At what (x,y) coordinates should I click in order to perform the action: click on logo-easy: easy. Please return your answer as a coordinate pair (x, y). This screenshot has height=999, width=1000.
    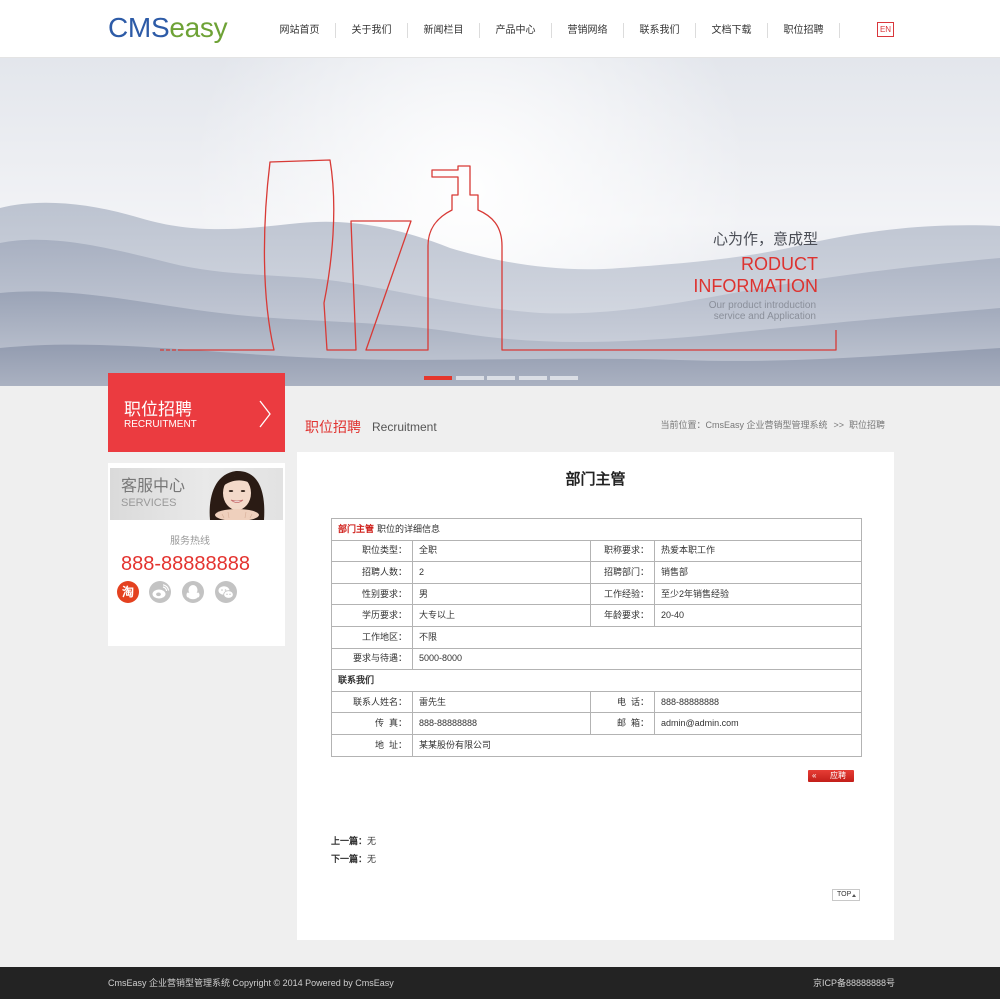
    Looking at the image, I should click on (198, 27).